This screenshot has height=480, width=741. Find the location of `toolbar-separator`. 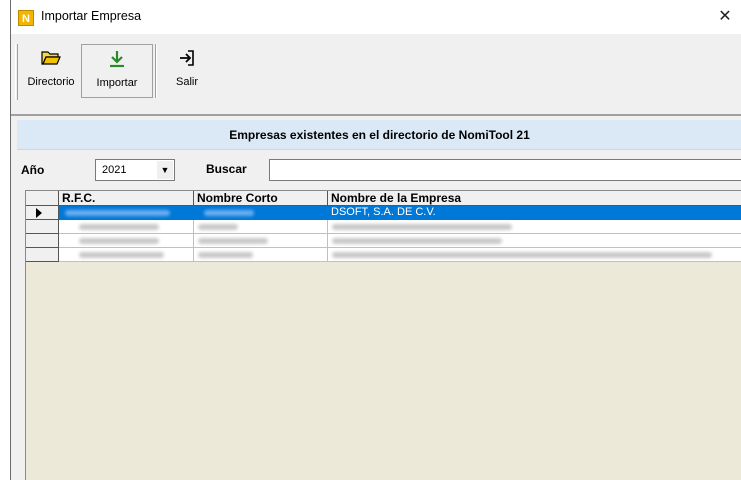

toolbar-separator is located at coordinates (156, 71).